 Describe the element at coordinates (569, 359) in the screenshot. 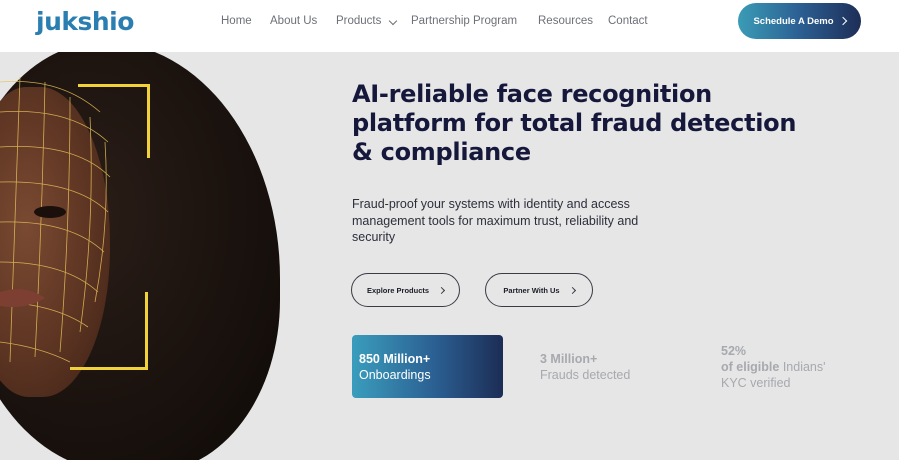

I see `stat-value: 3 Million+` at that location.